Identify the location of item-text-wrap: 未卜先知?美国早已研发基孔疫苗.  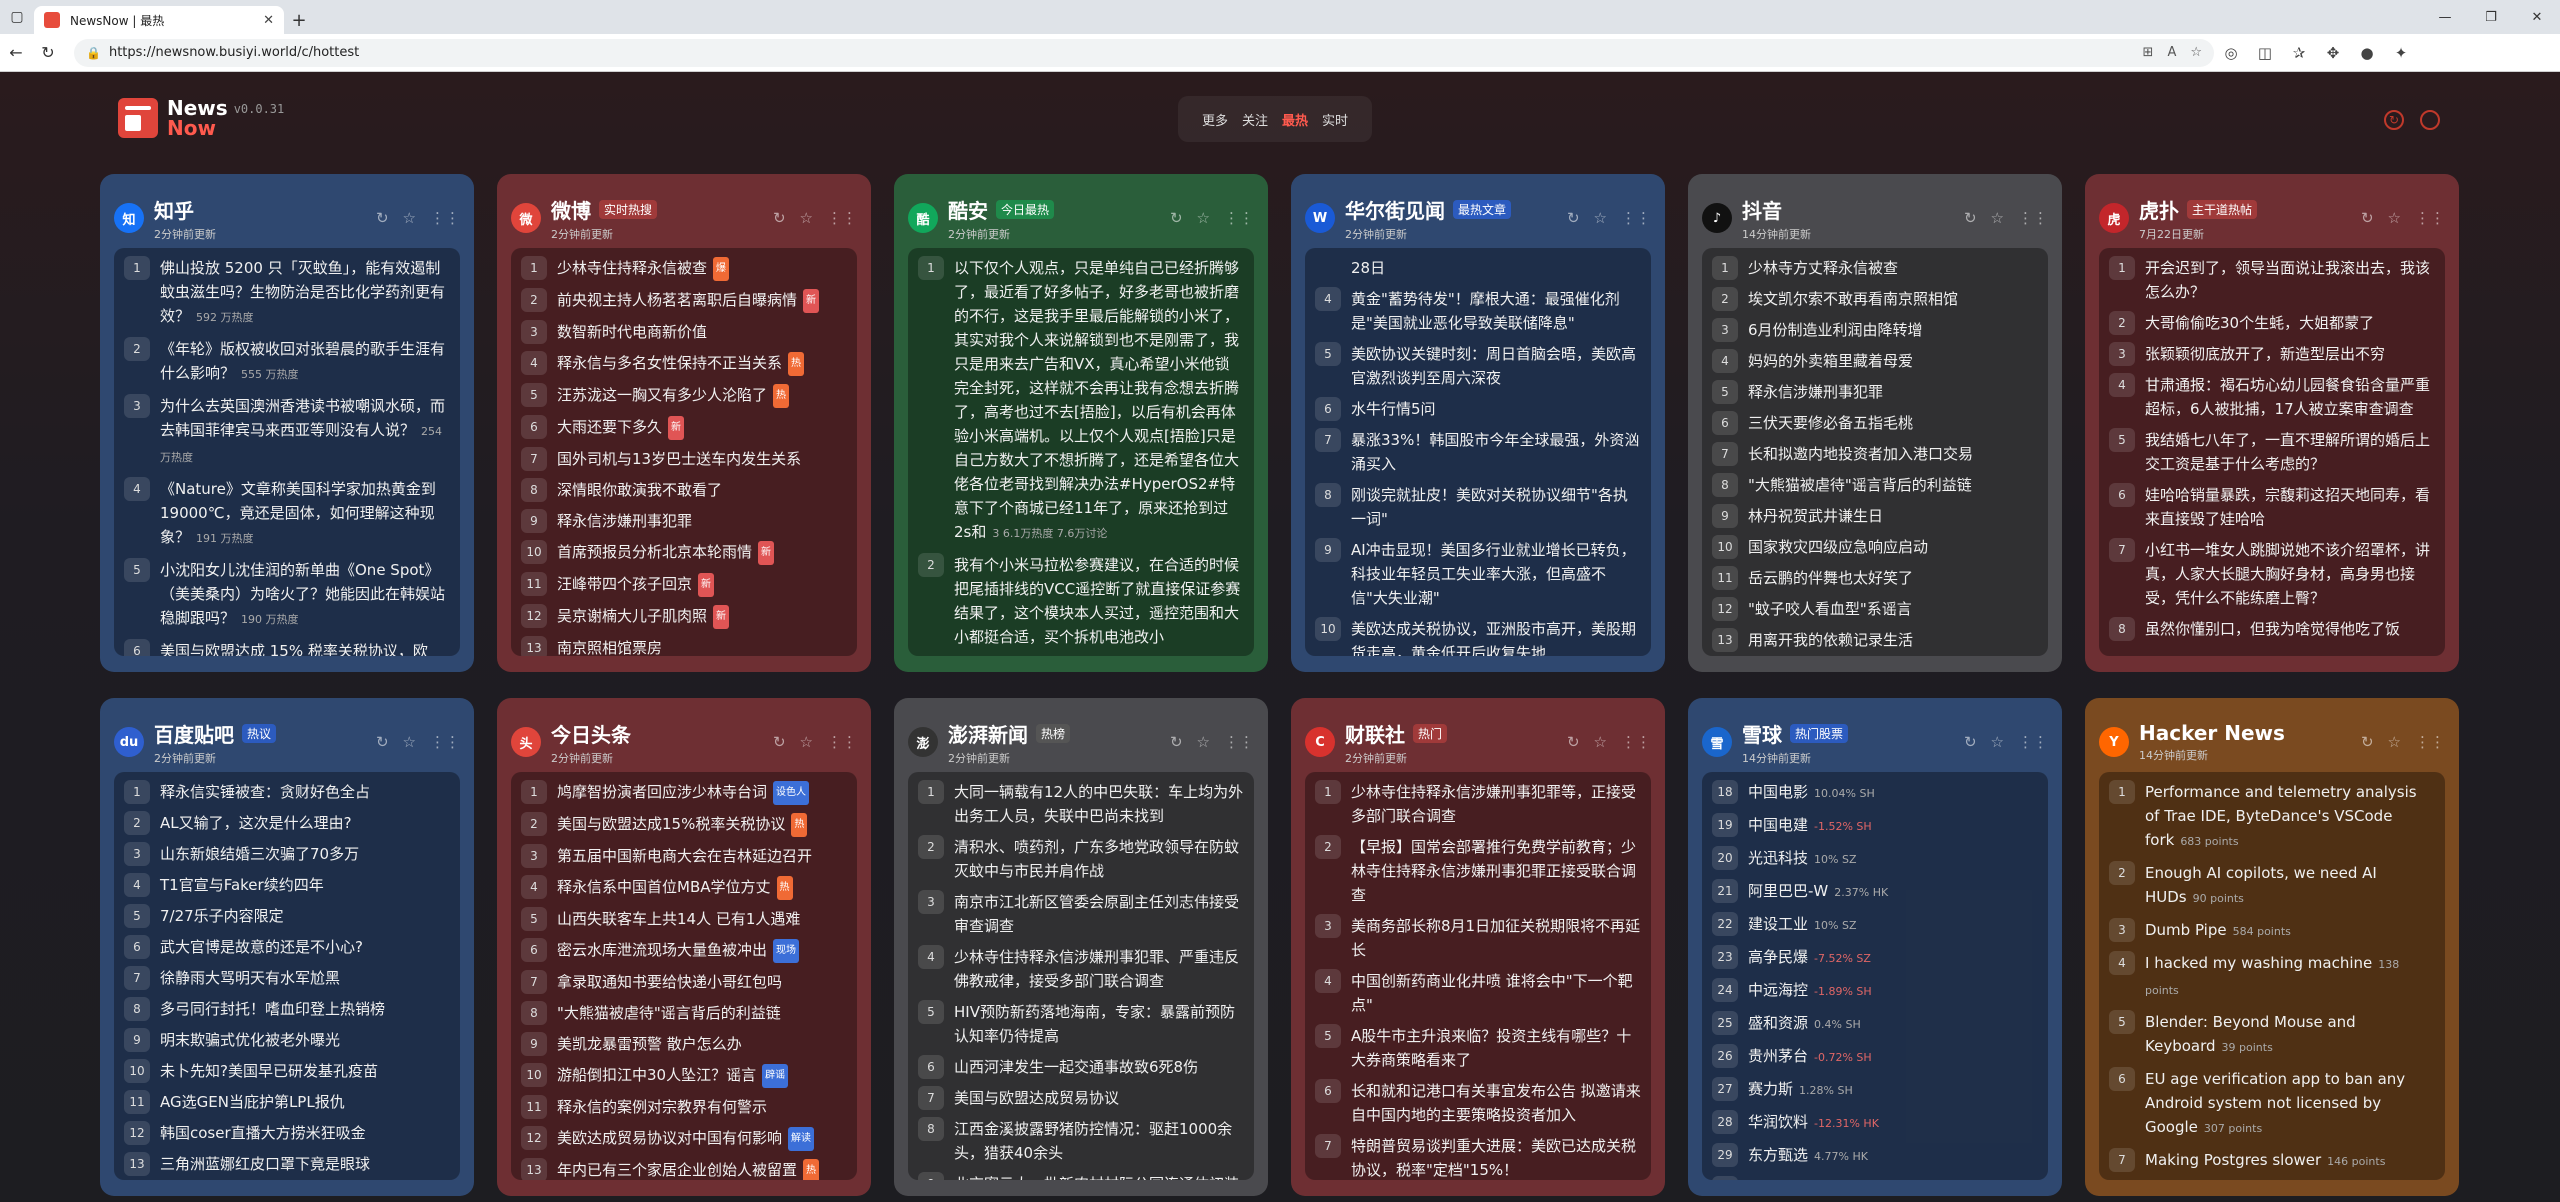
(269, 1071).